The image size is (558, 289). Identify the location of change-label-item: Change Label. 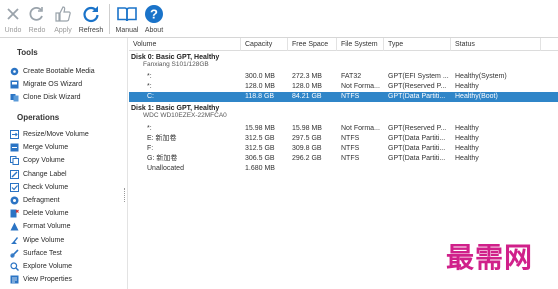
(63, 174).